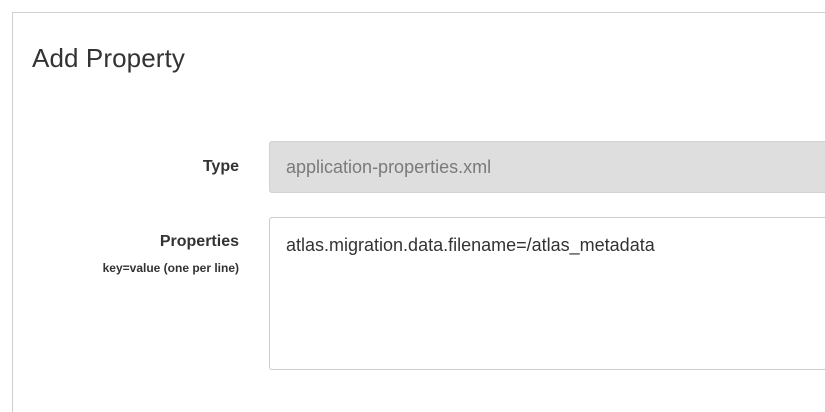 The width and height of the screenshot is (825, 412). Describe the element at coordinates (199, 241) in the screenshot. I see `properties-label: Properties` at that location.